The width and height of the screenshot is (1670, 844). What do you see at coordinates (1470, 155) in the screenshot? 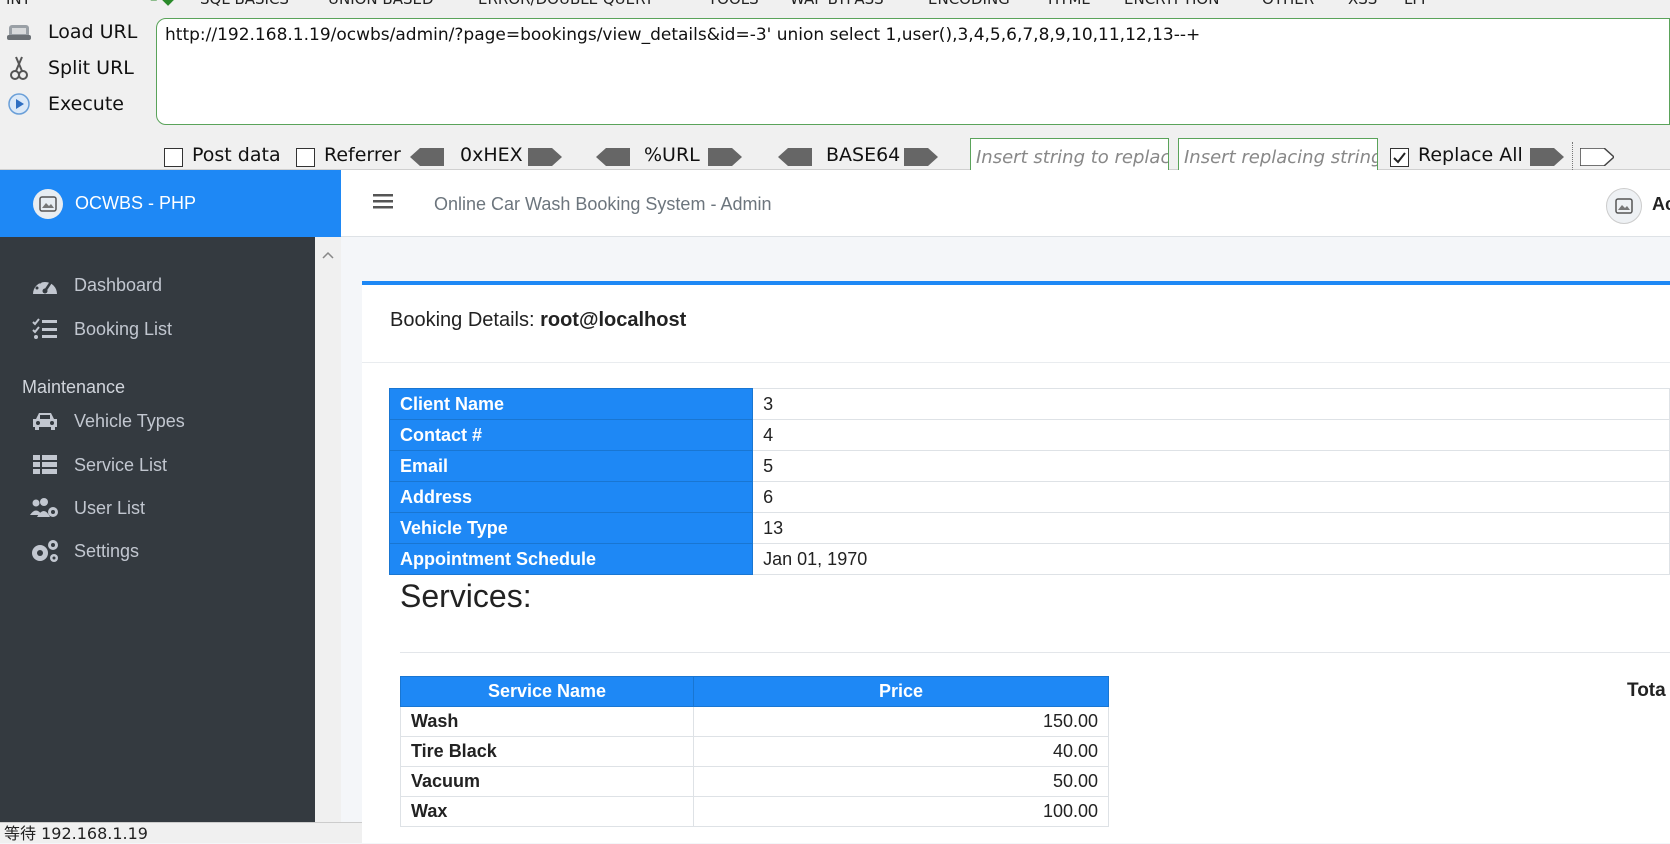
I see `replace-all-label: Replace All` at bounding box center [1470, 155].